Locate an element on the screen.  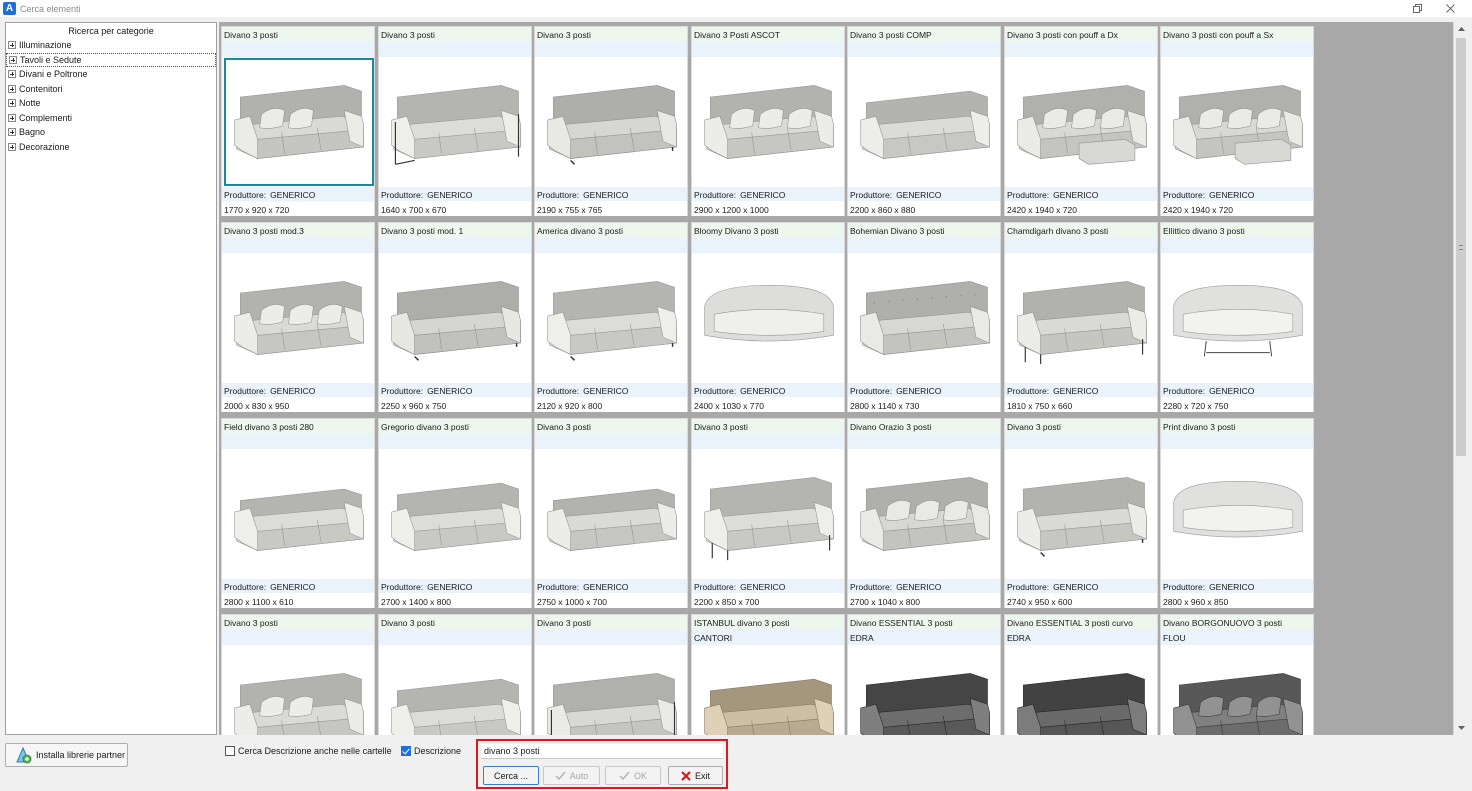
description-checkbox is located at coordinates (406, 751).